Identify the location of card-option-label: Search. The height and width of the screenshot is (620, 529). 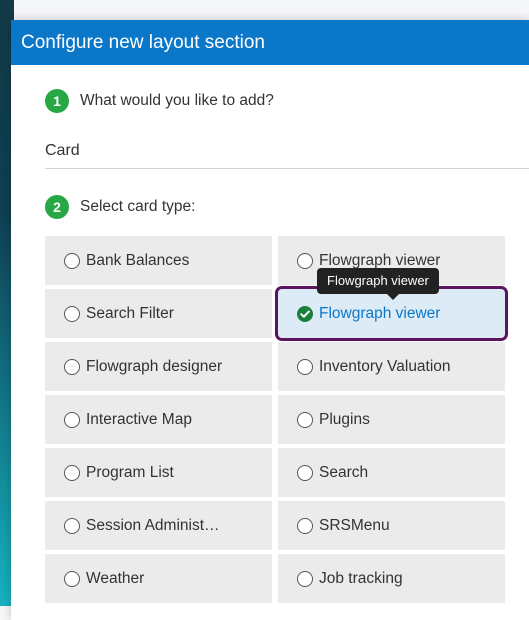
(344, 472).